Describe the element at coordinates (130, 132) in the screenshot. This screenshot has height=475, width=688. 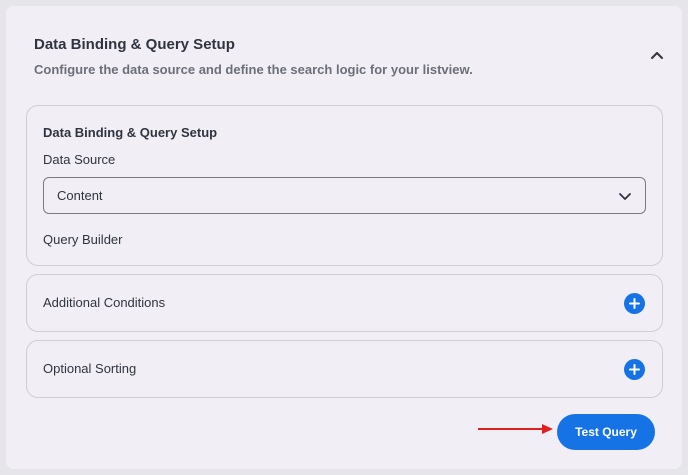
I see `card-title: Data Binding & Query Setup` at that location.